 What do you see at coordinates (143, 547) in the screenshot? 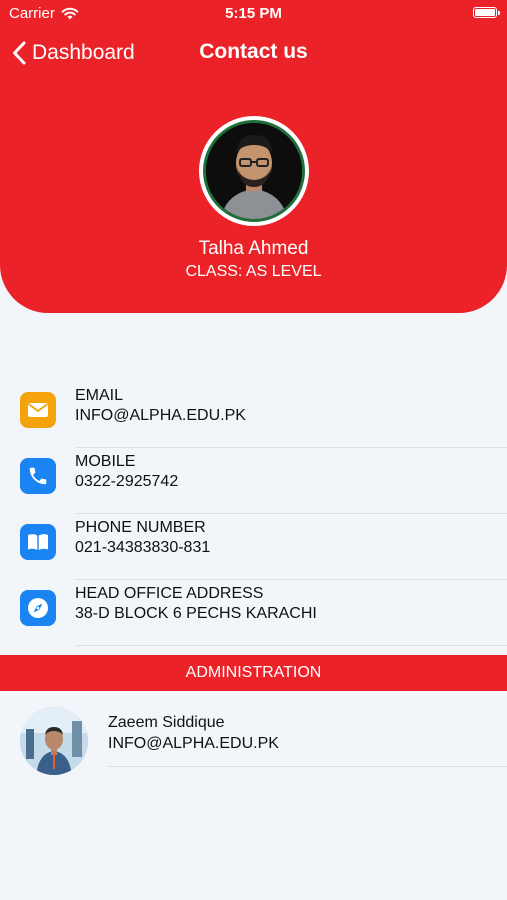
I see `contact-value: 021-34383830-831` at bounding box center [143, 547].